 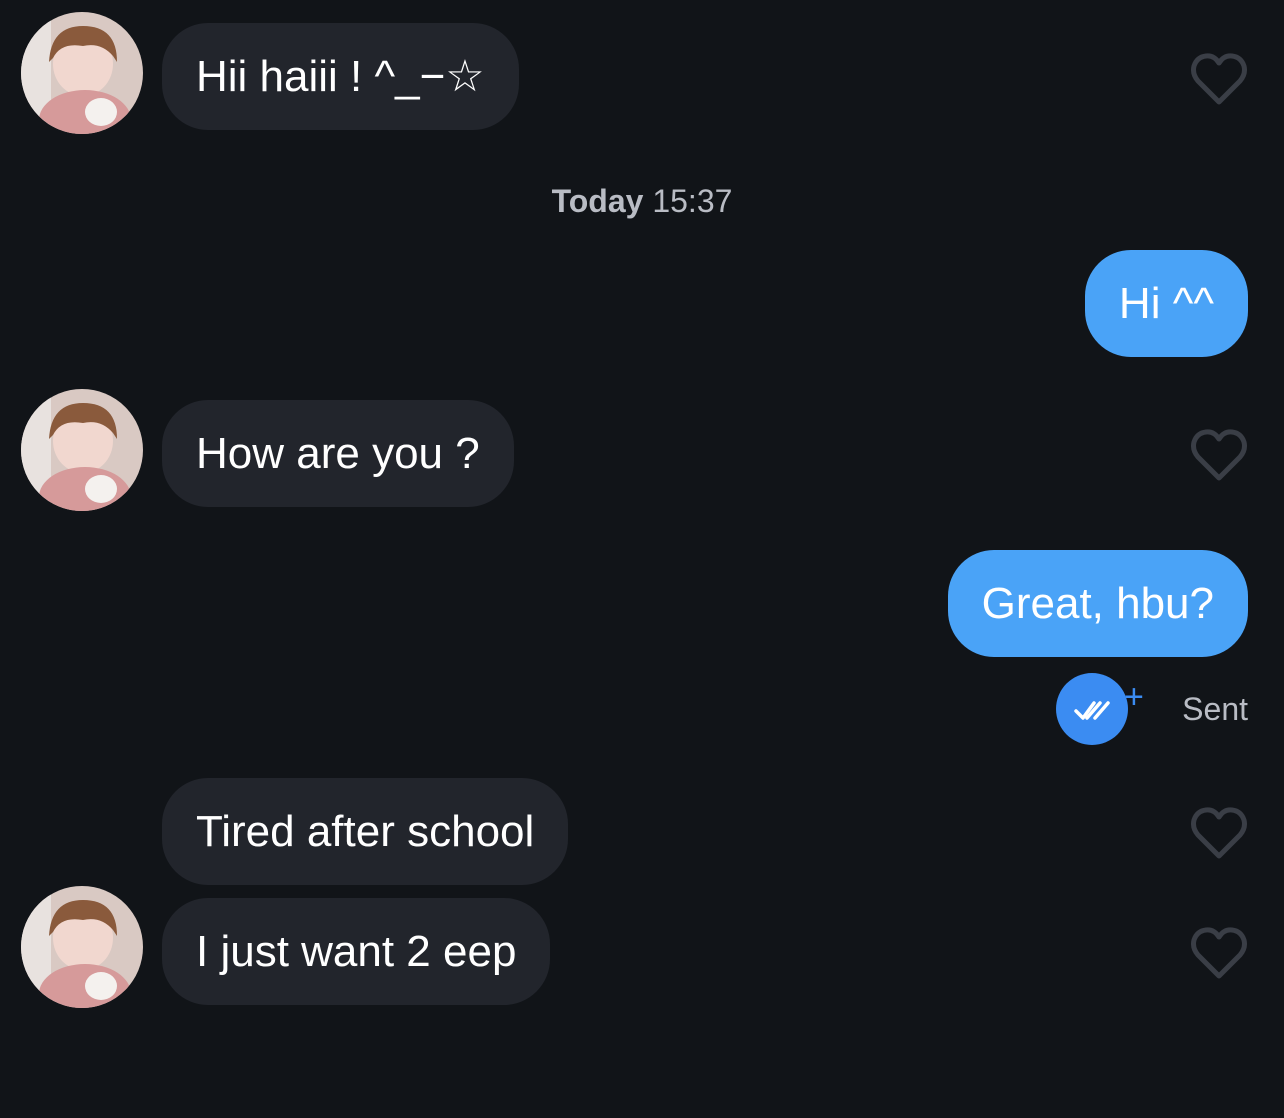 I want to click on outgoing-message-bubble: Hi ^^, so click(x=1166, y=303).